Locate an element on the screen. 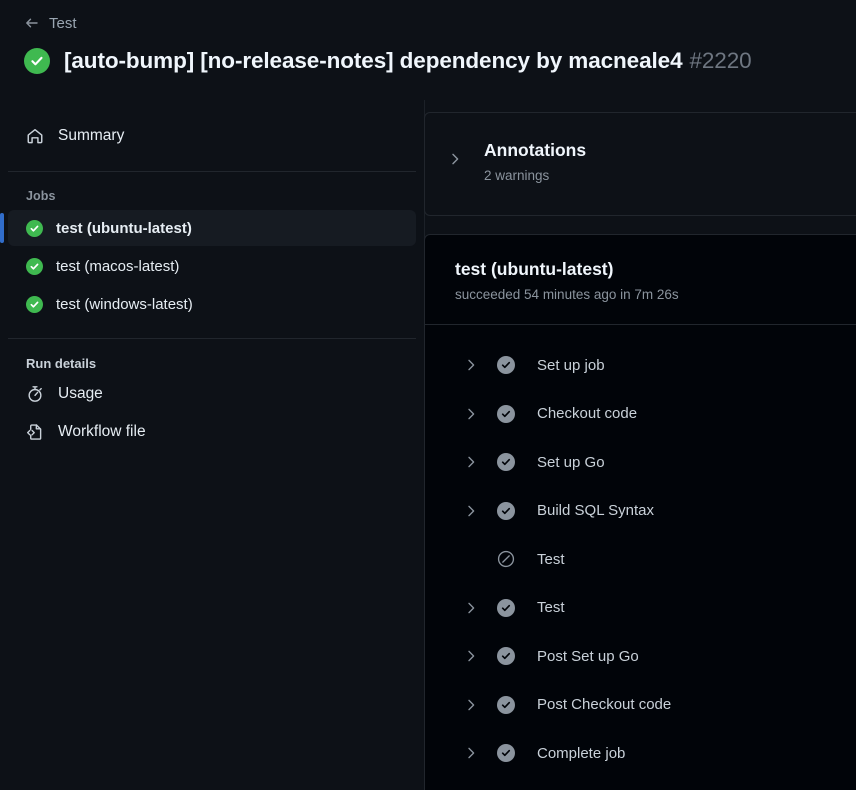 The width and height of the screenshot is (856, 790). step-row: Checkout code is located at coordinates (640, 414).